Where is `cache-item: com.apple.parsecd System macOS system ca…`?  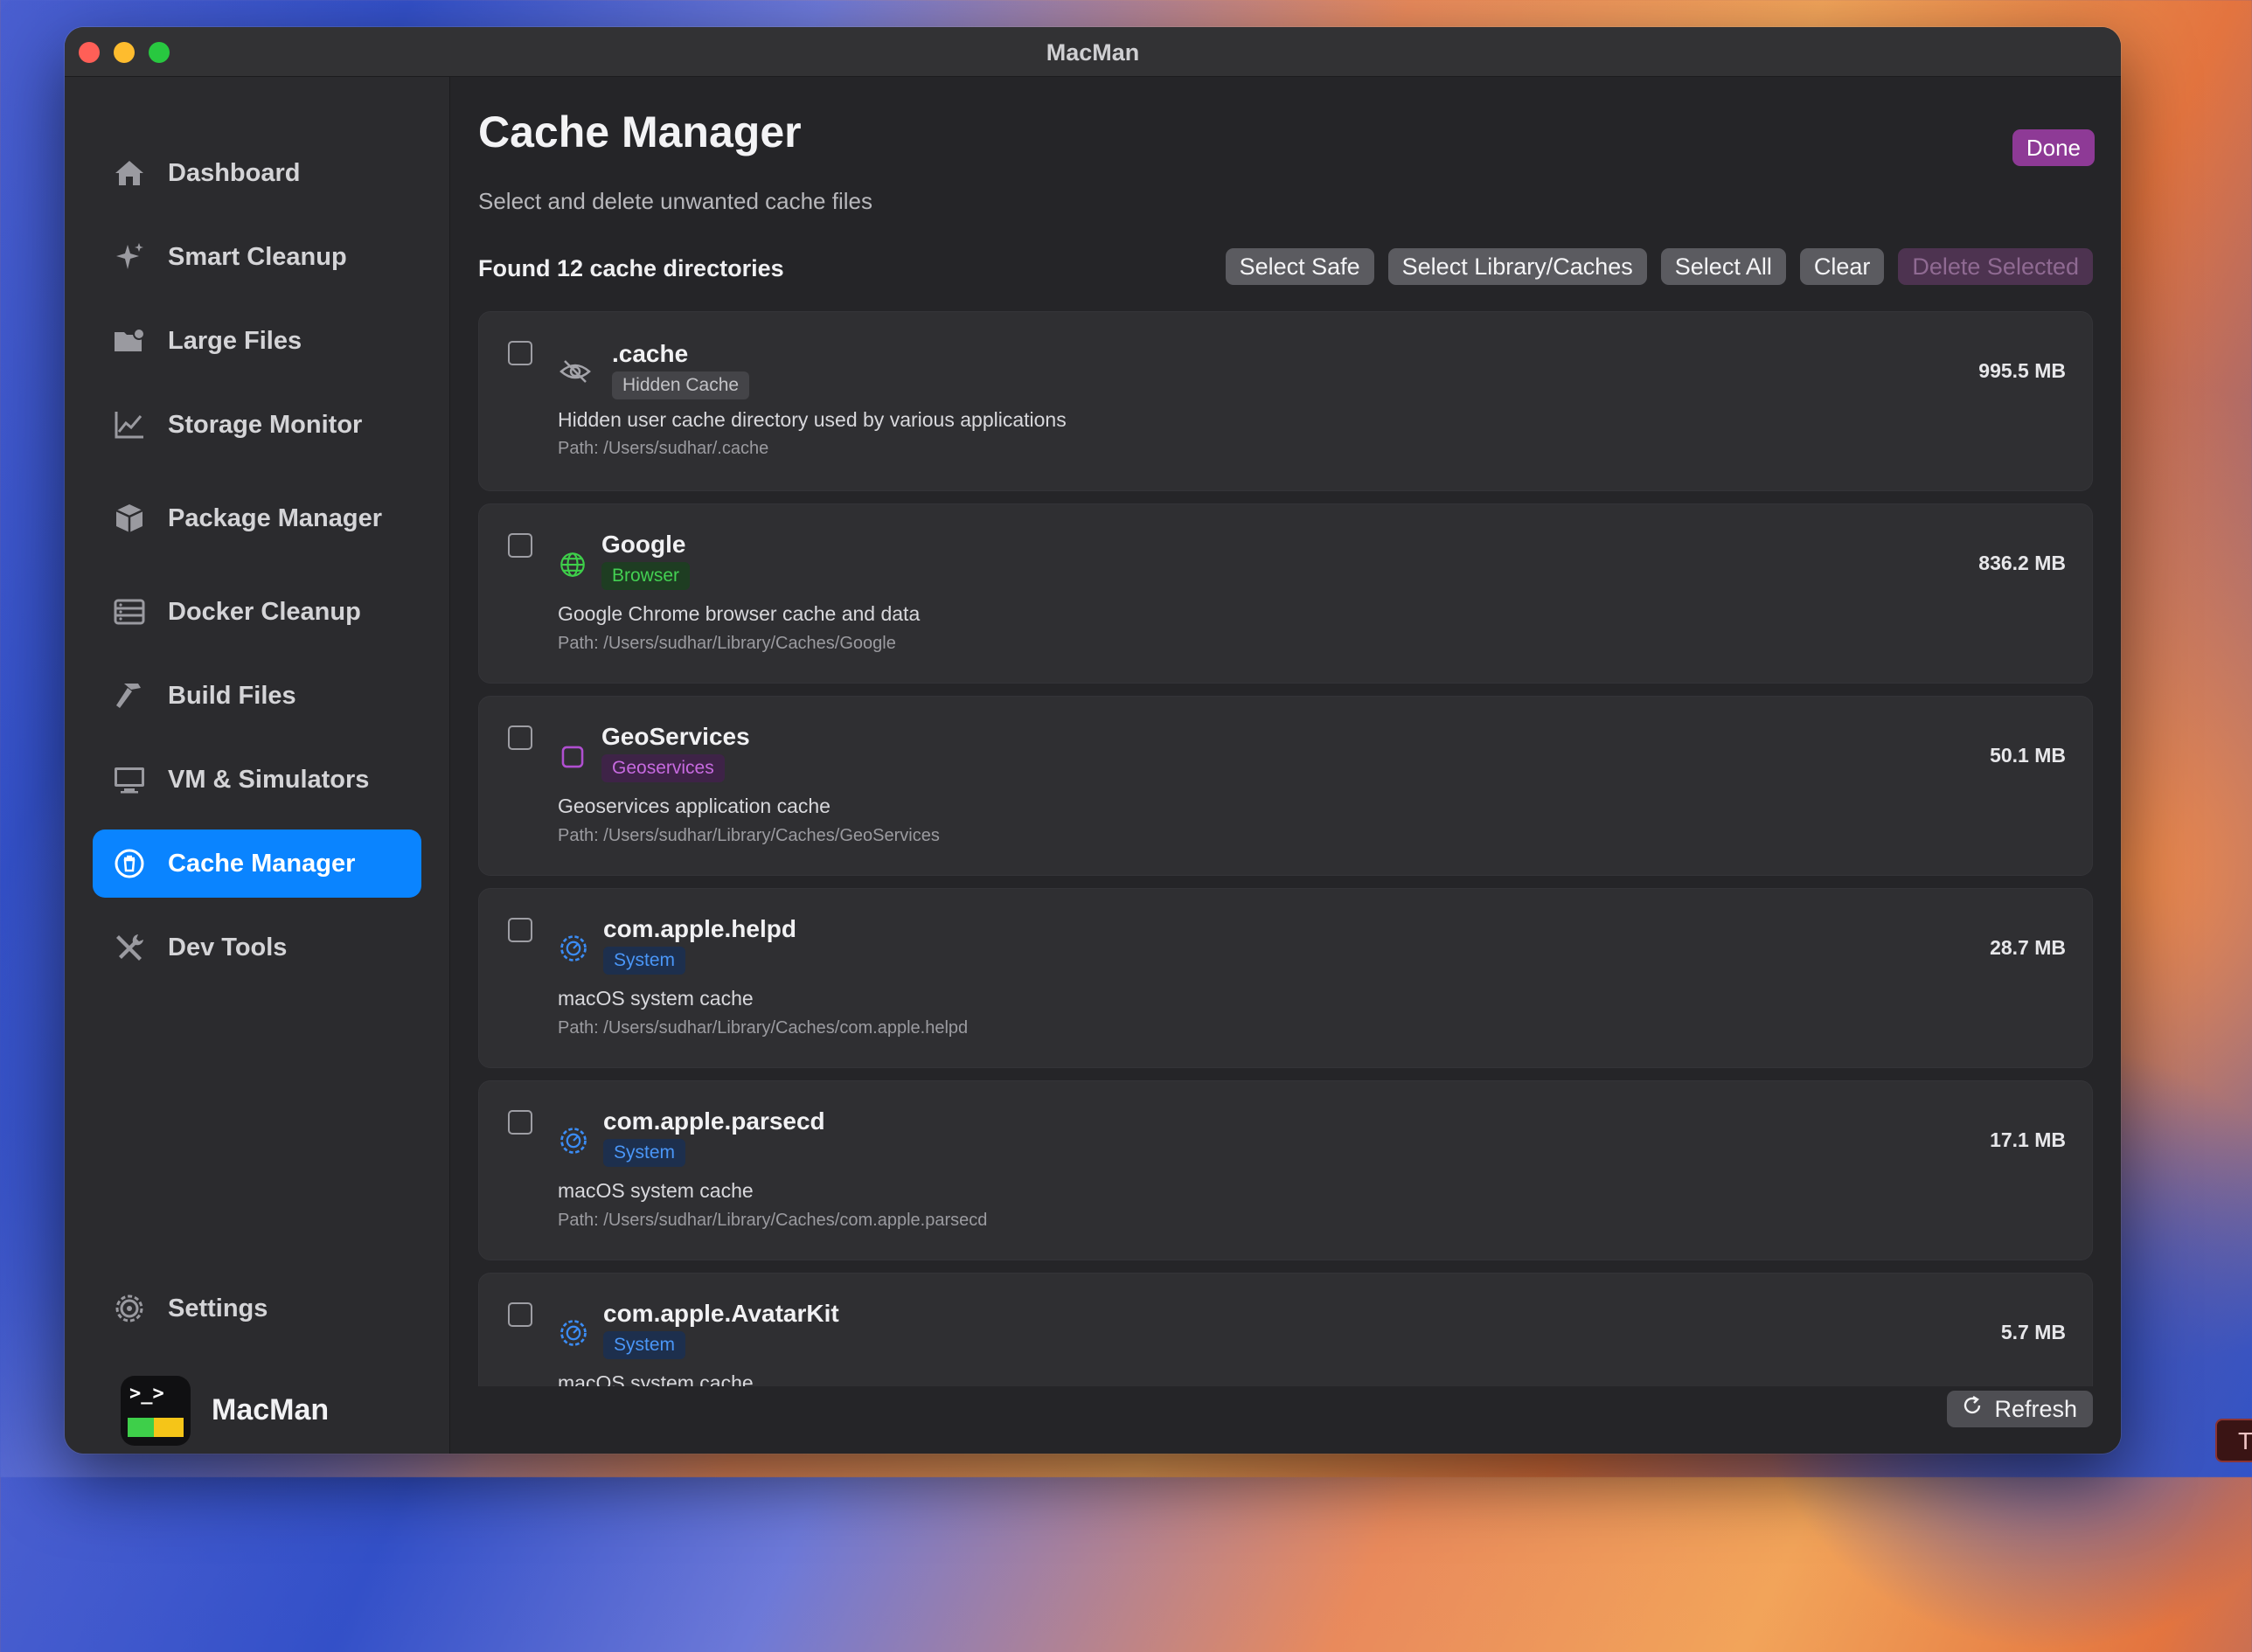
cache-item: com.apple.parsecd System macOS system ca… is located at coordinates (1285, 1170).